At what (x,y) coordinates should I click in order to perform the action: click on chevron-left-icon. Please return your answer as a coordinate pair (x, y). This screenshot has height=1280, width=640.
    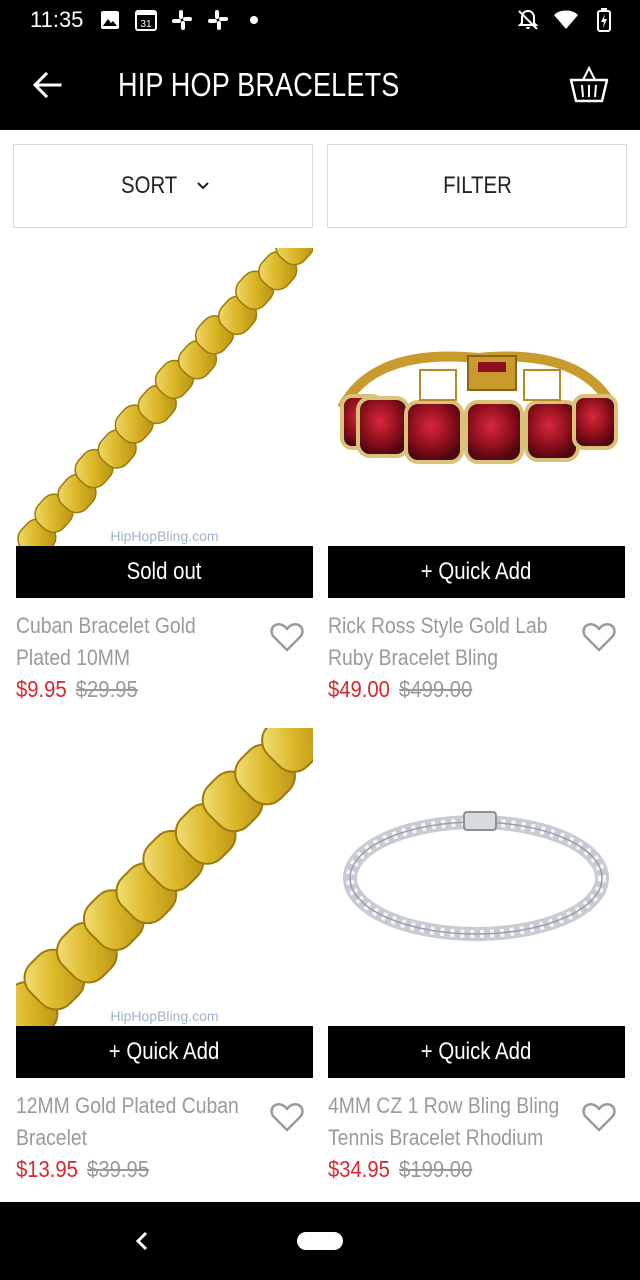
    Looking at the image, I should click on (141, 1241).